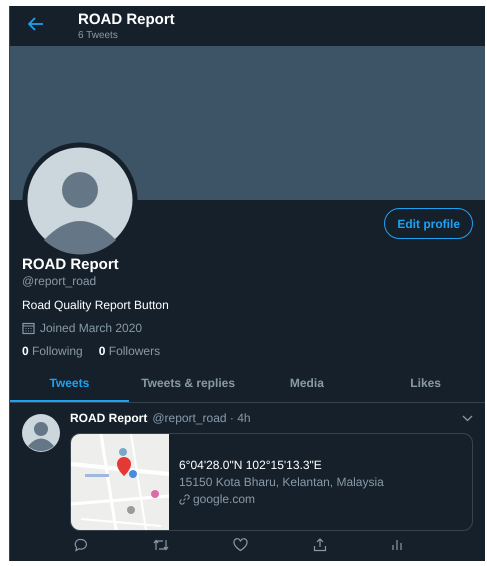 This screenshot has width=487, height=566. Describe the element at coordinates (201, 418) in the screenshot. I see `tweet-meta: @report_road · 4h` at that location.